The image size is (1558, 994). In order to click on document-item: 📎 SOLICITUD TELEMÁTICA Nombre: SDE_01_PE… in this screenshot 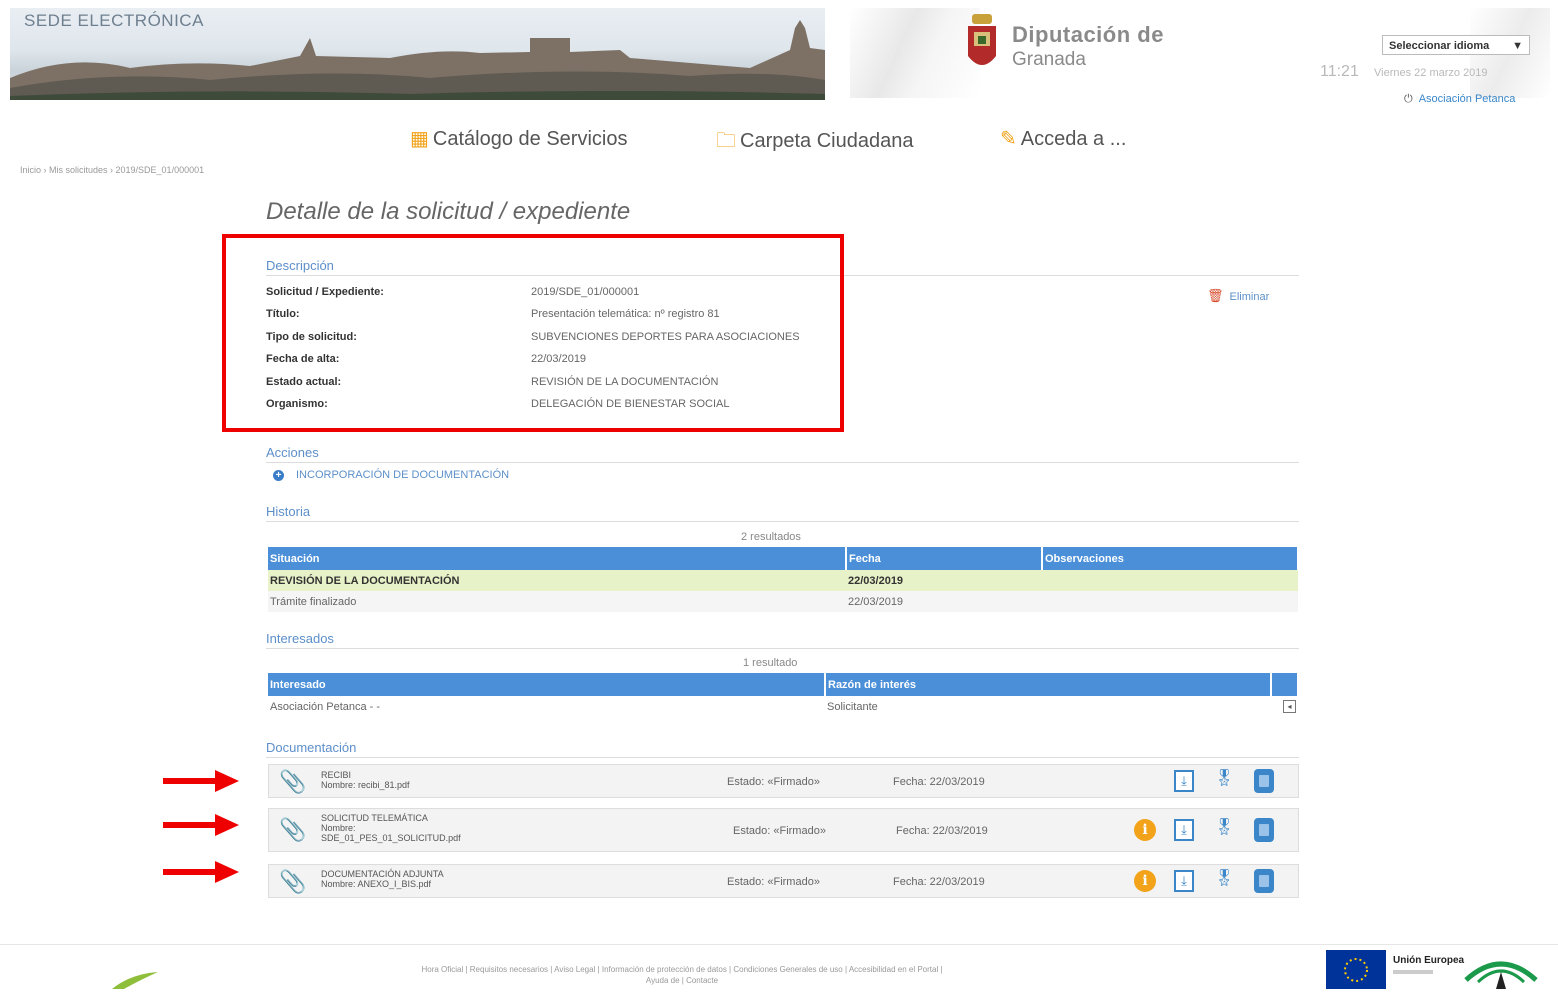, I will do `click(783, 830)`.